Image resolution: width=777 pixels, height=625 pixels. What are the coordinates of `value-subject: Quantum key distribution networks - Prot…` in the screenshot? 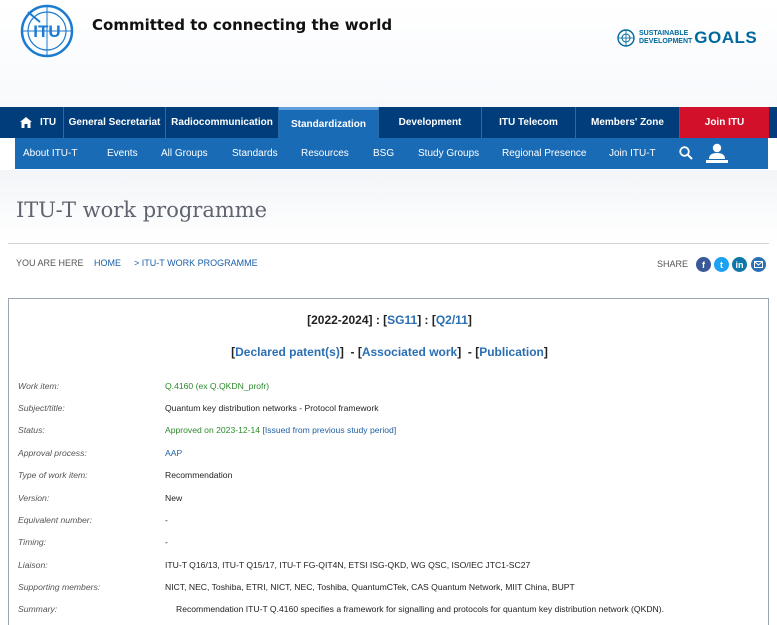 It's located at (272, 408).